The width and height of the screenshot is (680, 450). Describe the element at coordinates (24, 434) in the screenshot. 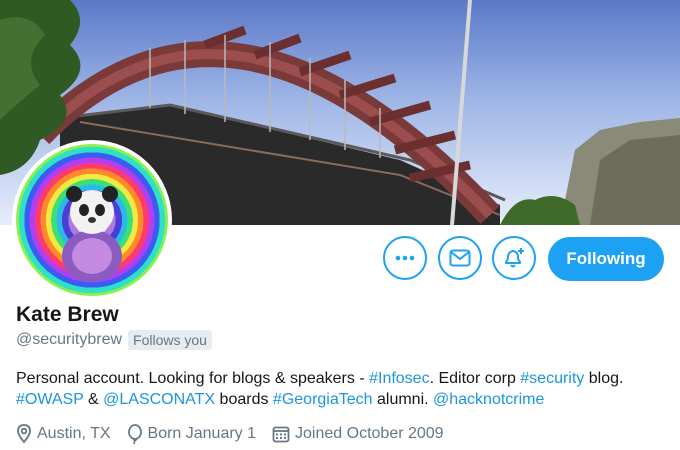

I see `location-pin-icon` at that location.